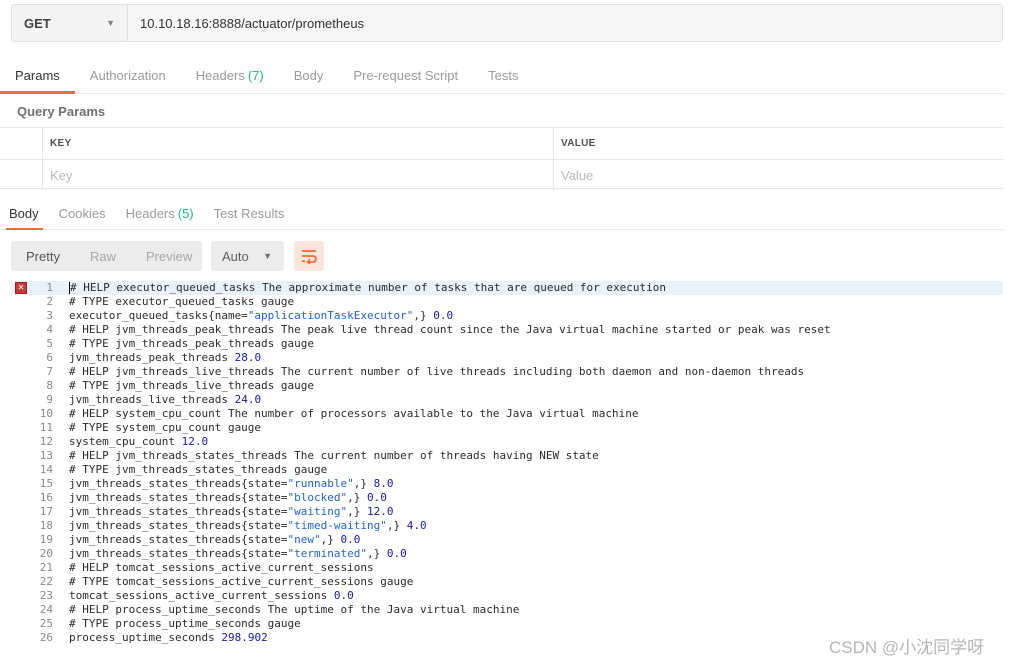 The height and width of the screenshot is (663, 1015). I want to click on format-select: Auto ▼, so click(247, 256).